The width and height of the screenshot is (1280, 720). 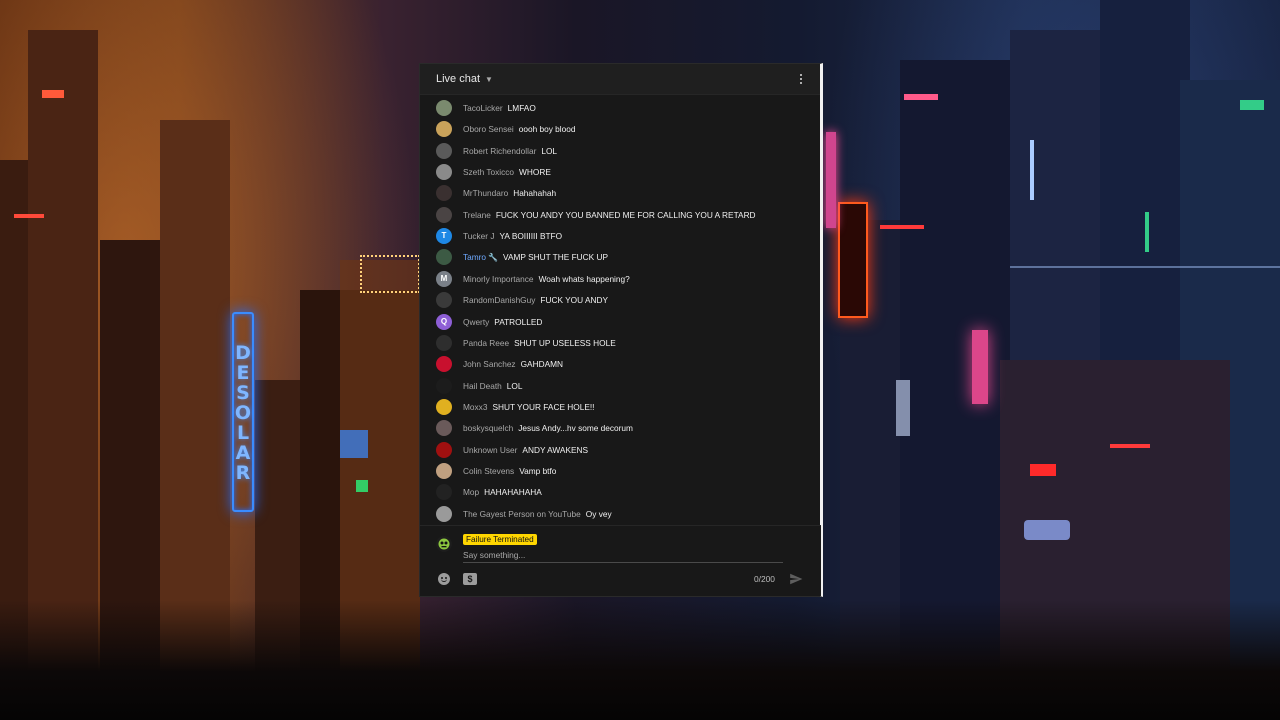 I want to click on chat-message: Tamro 🔧 VAMP SHUT THE FUCK UP, so click(x=522, y=257).